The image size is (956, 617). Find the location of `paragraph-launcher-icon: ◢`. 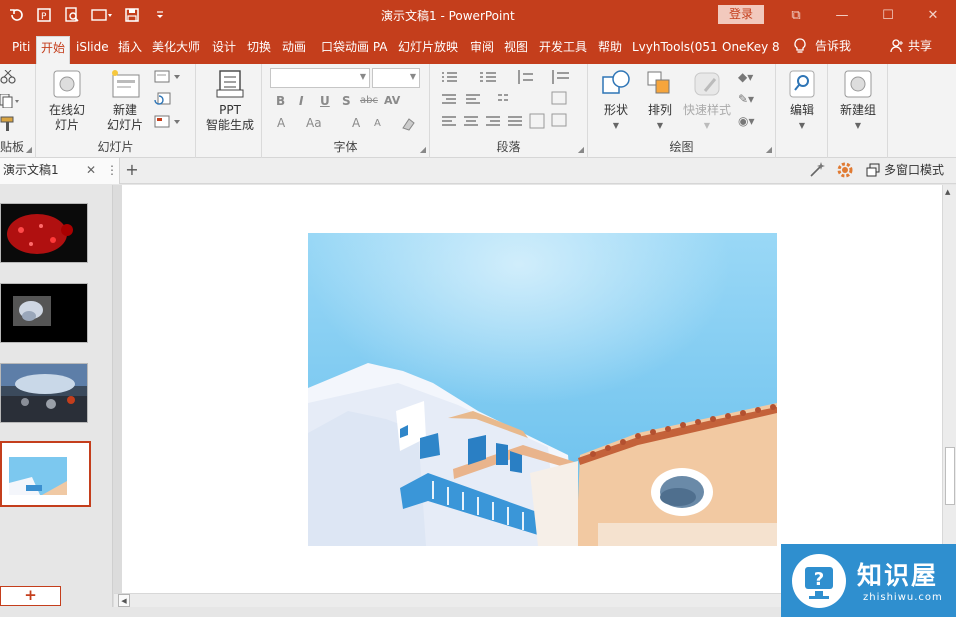

paragraph-launcher-icon: ◢ is located at coordinates (581, 149).